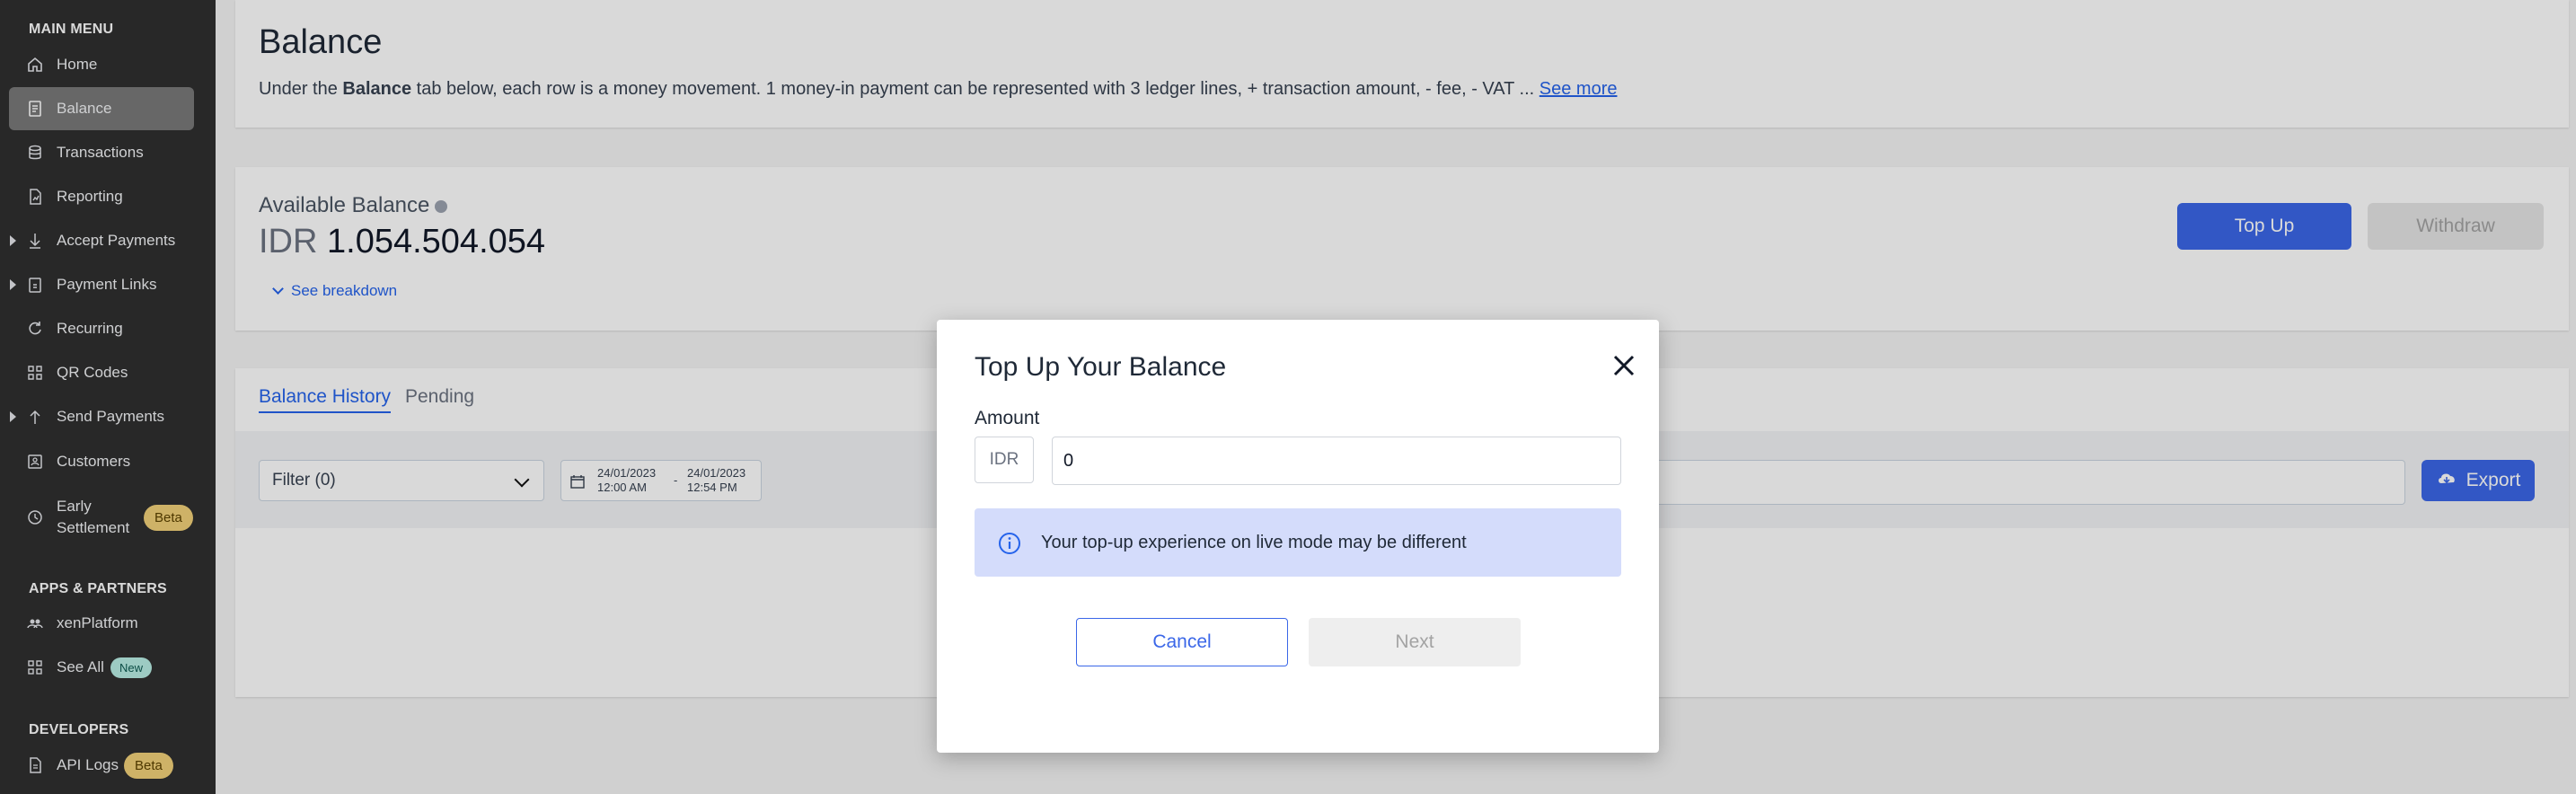 This screenshot has width=2576, height=794. What do you see at coordinates (1624, 365) in the screenshot?
I see `close-icon` at bounding box center [1624, 365].